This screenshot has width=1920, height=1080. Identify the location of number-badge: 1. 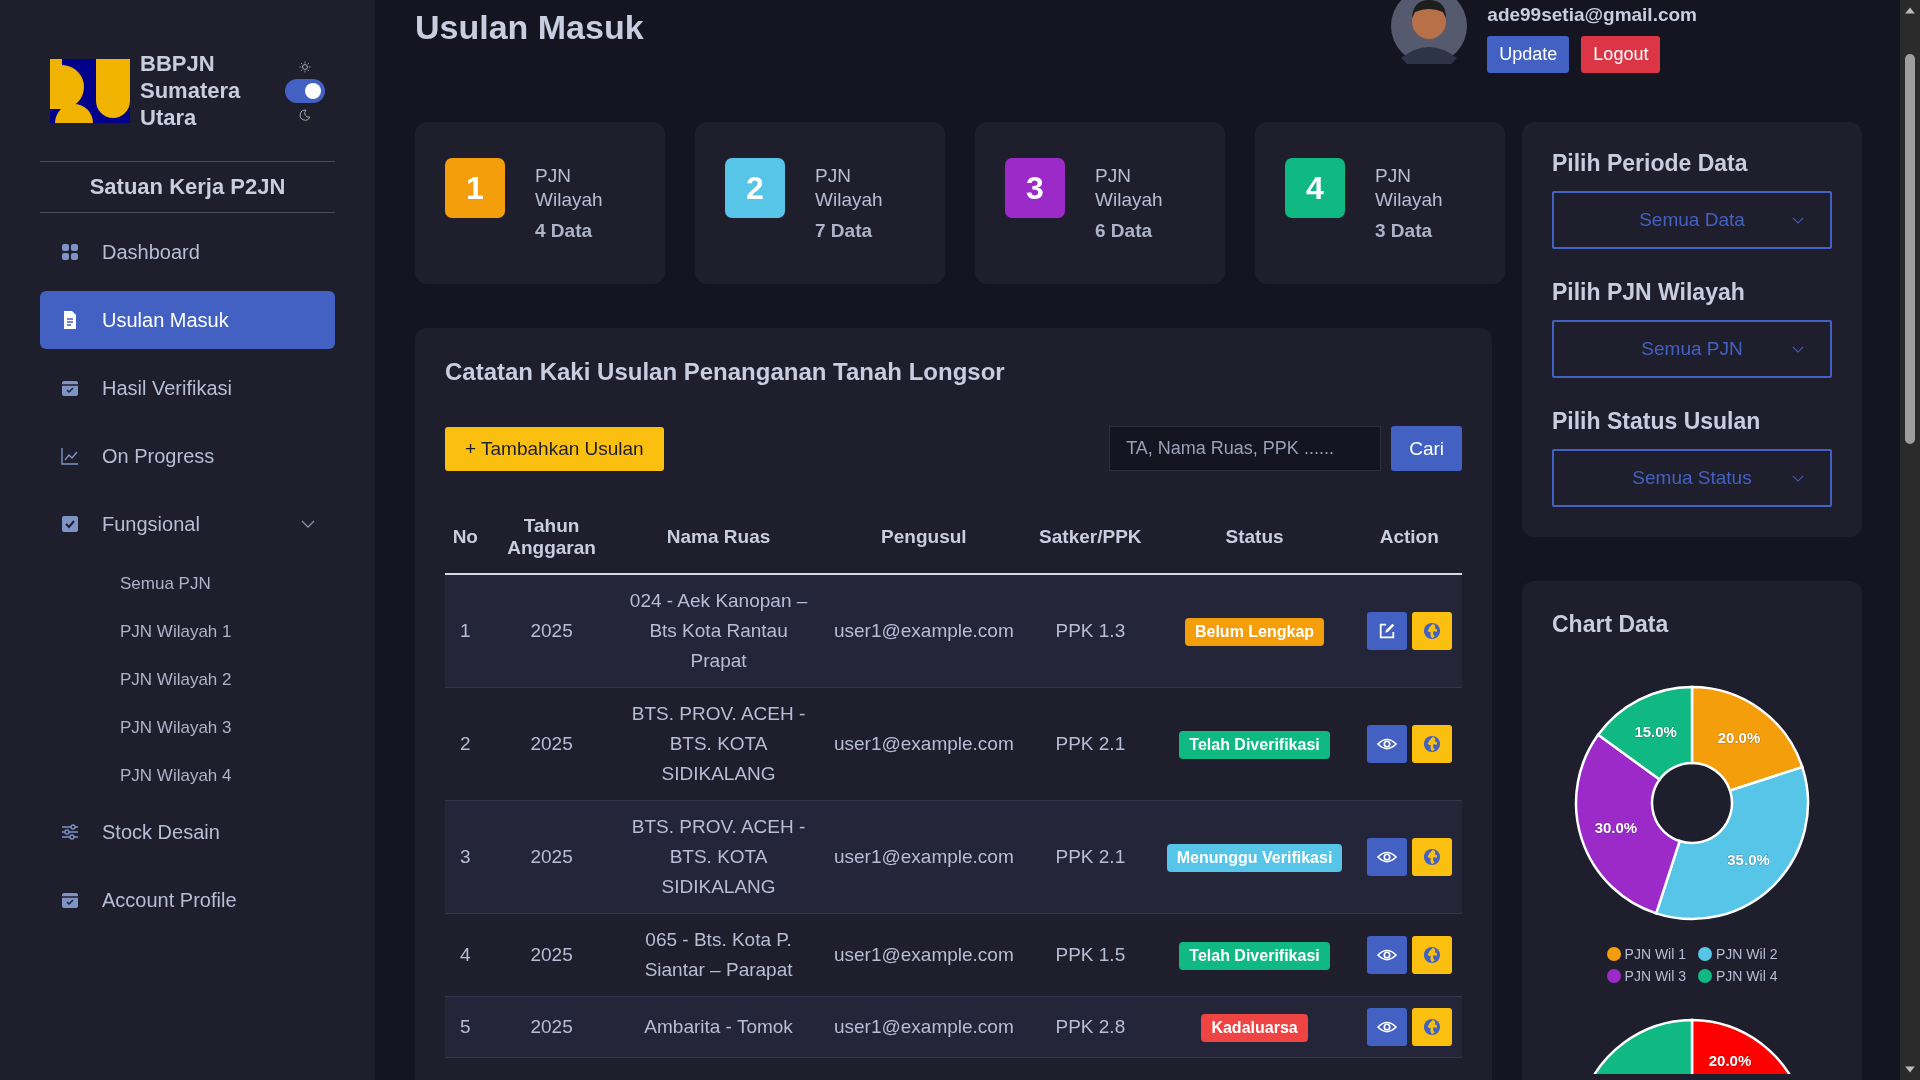
(475, 188).